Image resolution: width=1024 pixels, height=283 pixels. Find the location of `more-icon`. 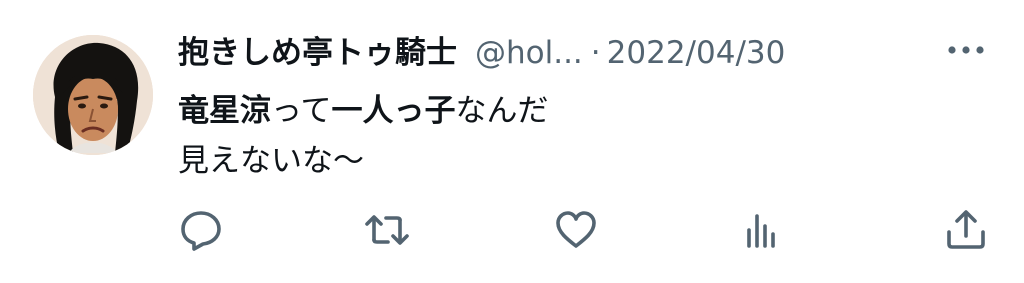

more-icon is located at coordinates (966, 50).